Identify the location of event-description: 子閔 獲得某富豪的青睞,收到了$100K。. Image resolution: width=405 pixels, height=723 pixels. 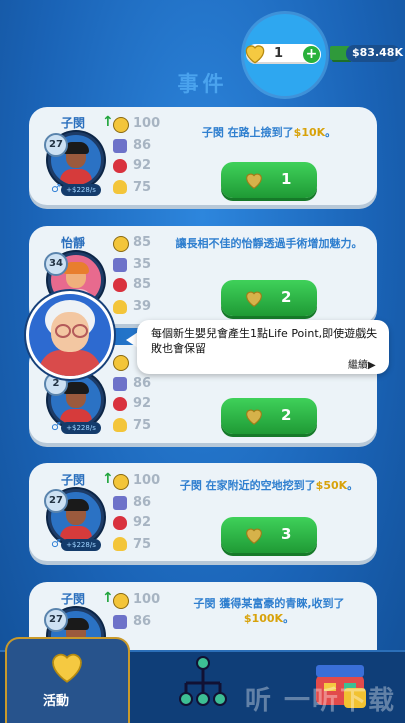
(269, 611).